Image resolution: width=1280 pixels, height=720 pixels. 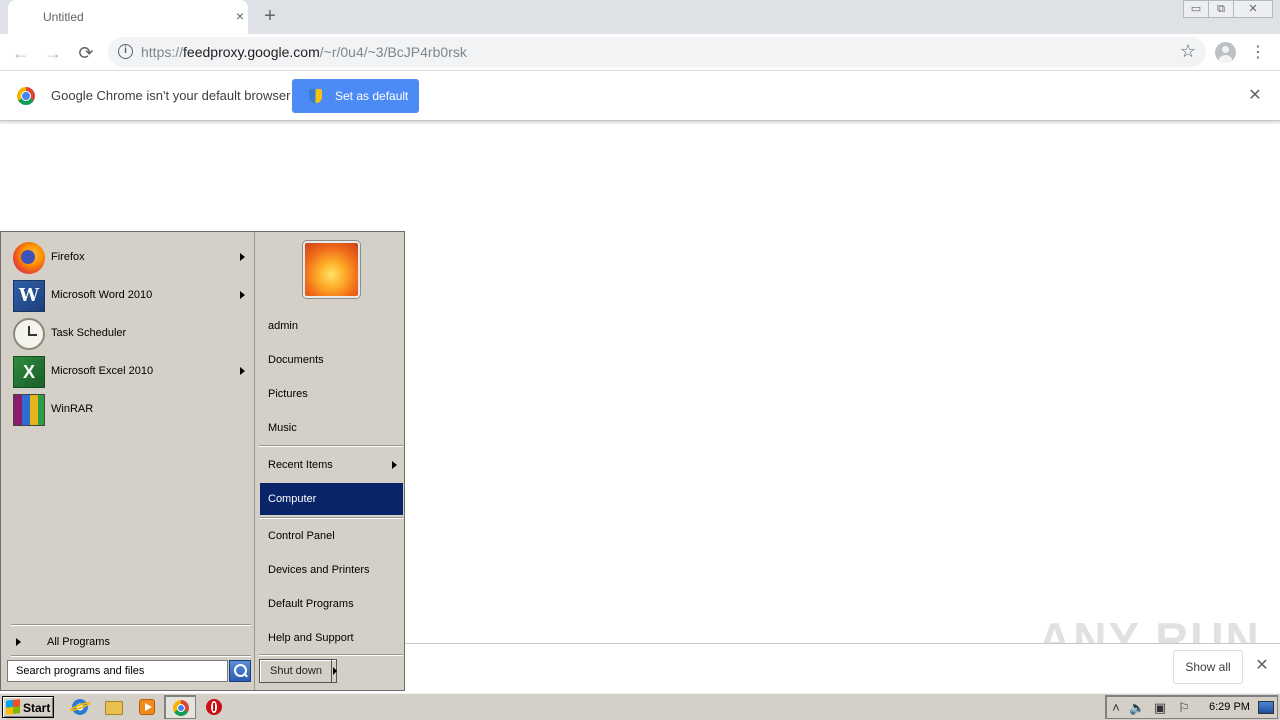 I want to click on url-host: feedproxy.google.com, so click(x=251, y=52).